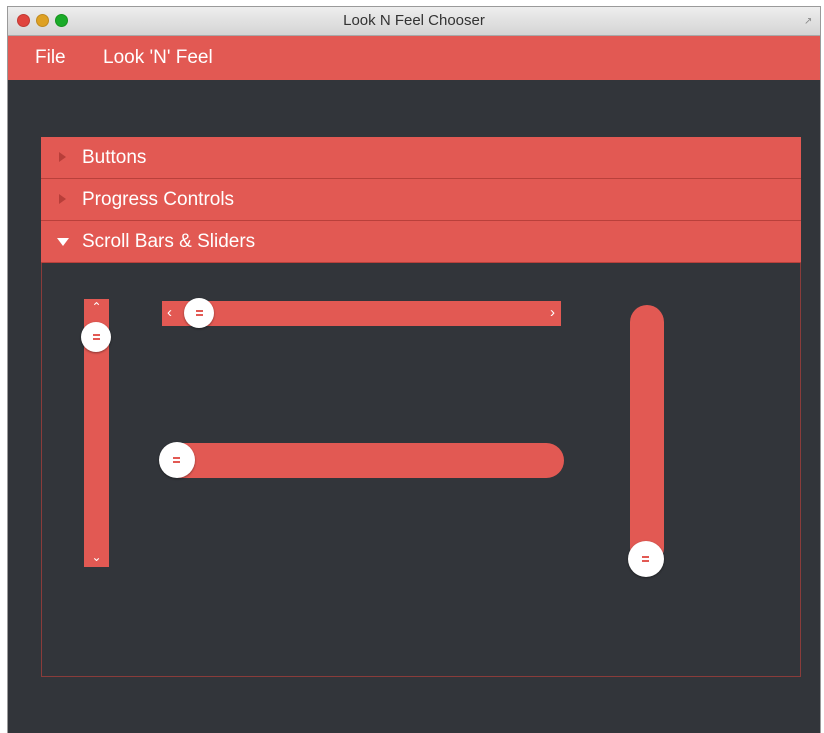 The width and height of the screenshot is (824, 733). I want to click on vertical-slider, so click(646, 441).